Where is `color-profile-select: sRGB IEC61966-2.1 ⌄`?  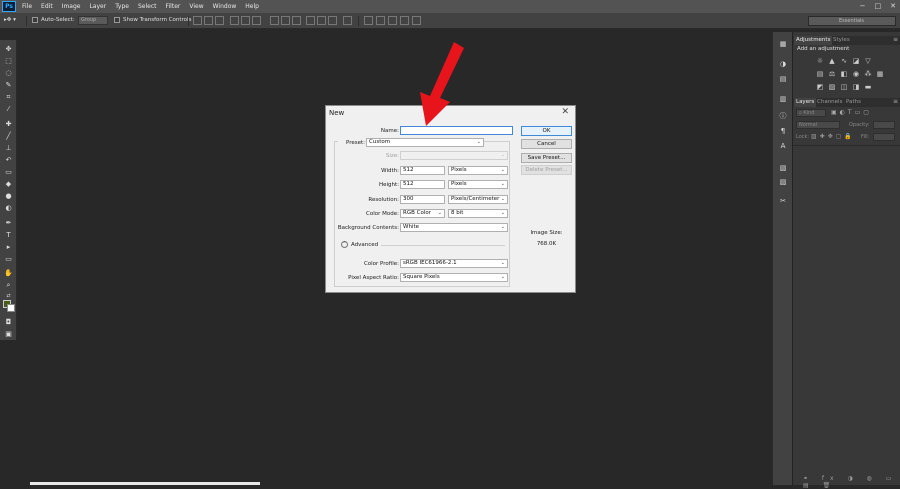
color-profile-select: sRGB IEC61966-2.1 ⌄ is located at coordinates (454, 263).